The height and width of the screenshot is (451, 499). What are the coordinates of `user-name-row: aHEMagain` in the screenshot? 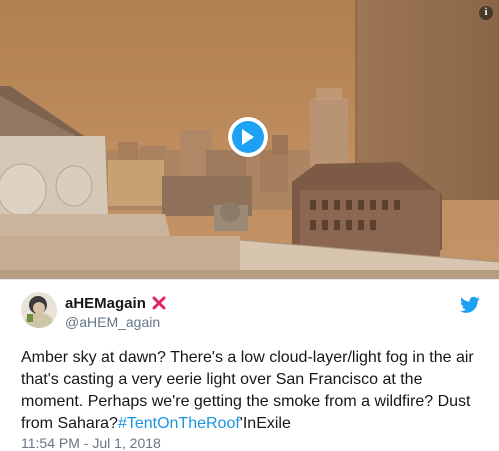 It's located at (116, 303).